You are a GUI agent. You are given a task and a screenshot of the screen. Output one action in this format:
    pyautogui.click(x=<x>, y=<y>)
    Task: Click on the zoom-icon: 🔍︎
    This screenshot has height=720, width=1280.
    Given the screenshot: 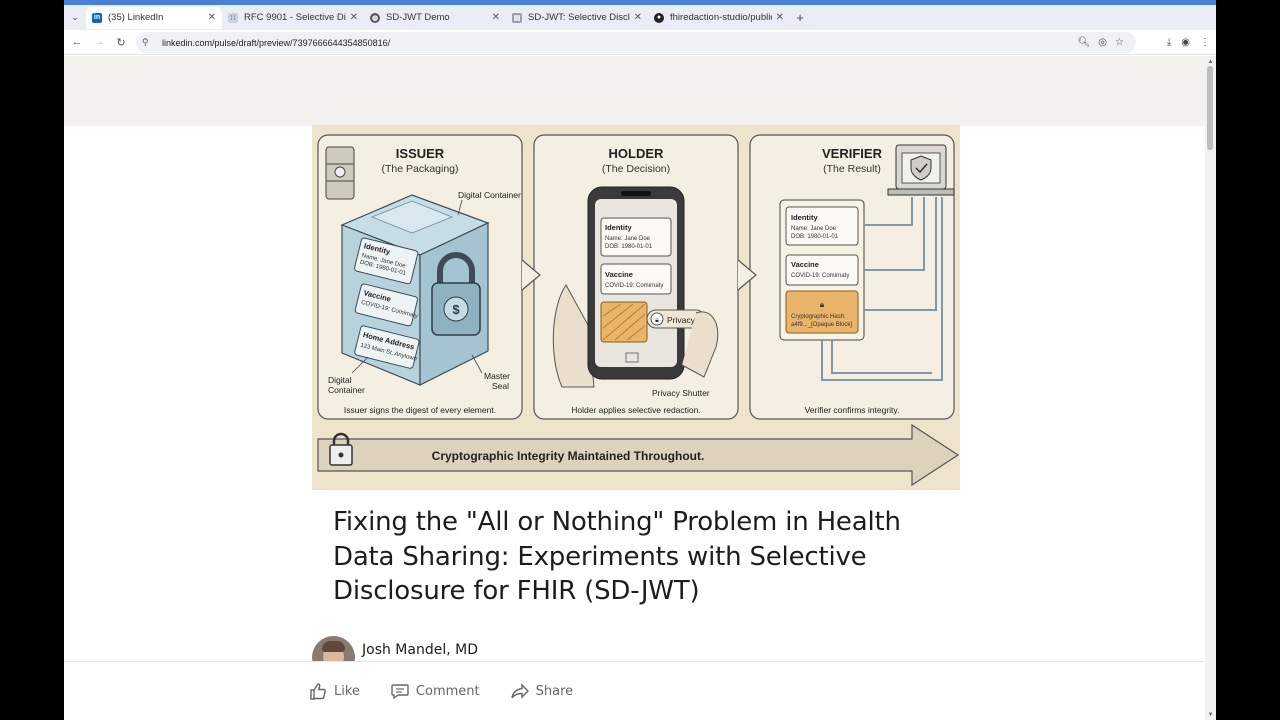 What is the action you would take?
    pyautogui.click(x=1084, y=42)
    